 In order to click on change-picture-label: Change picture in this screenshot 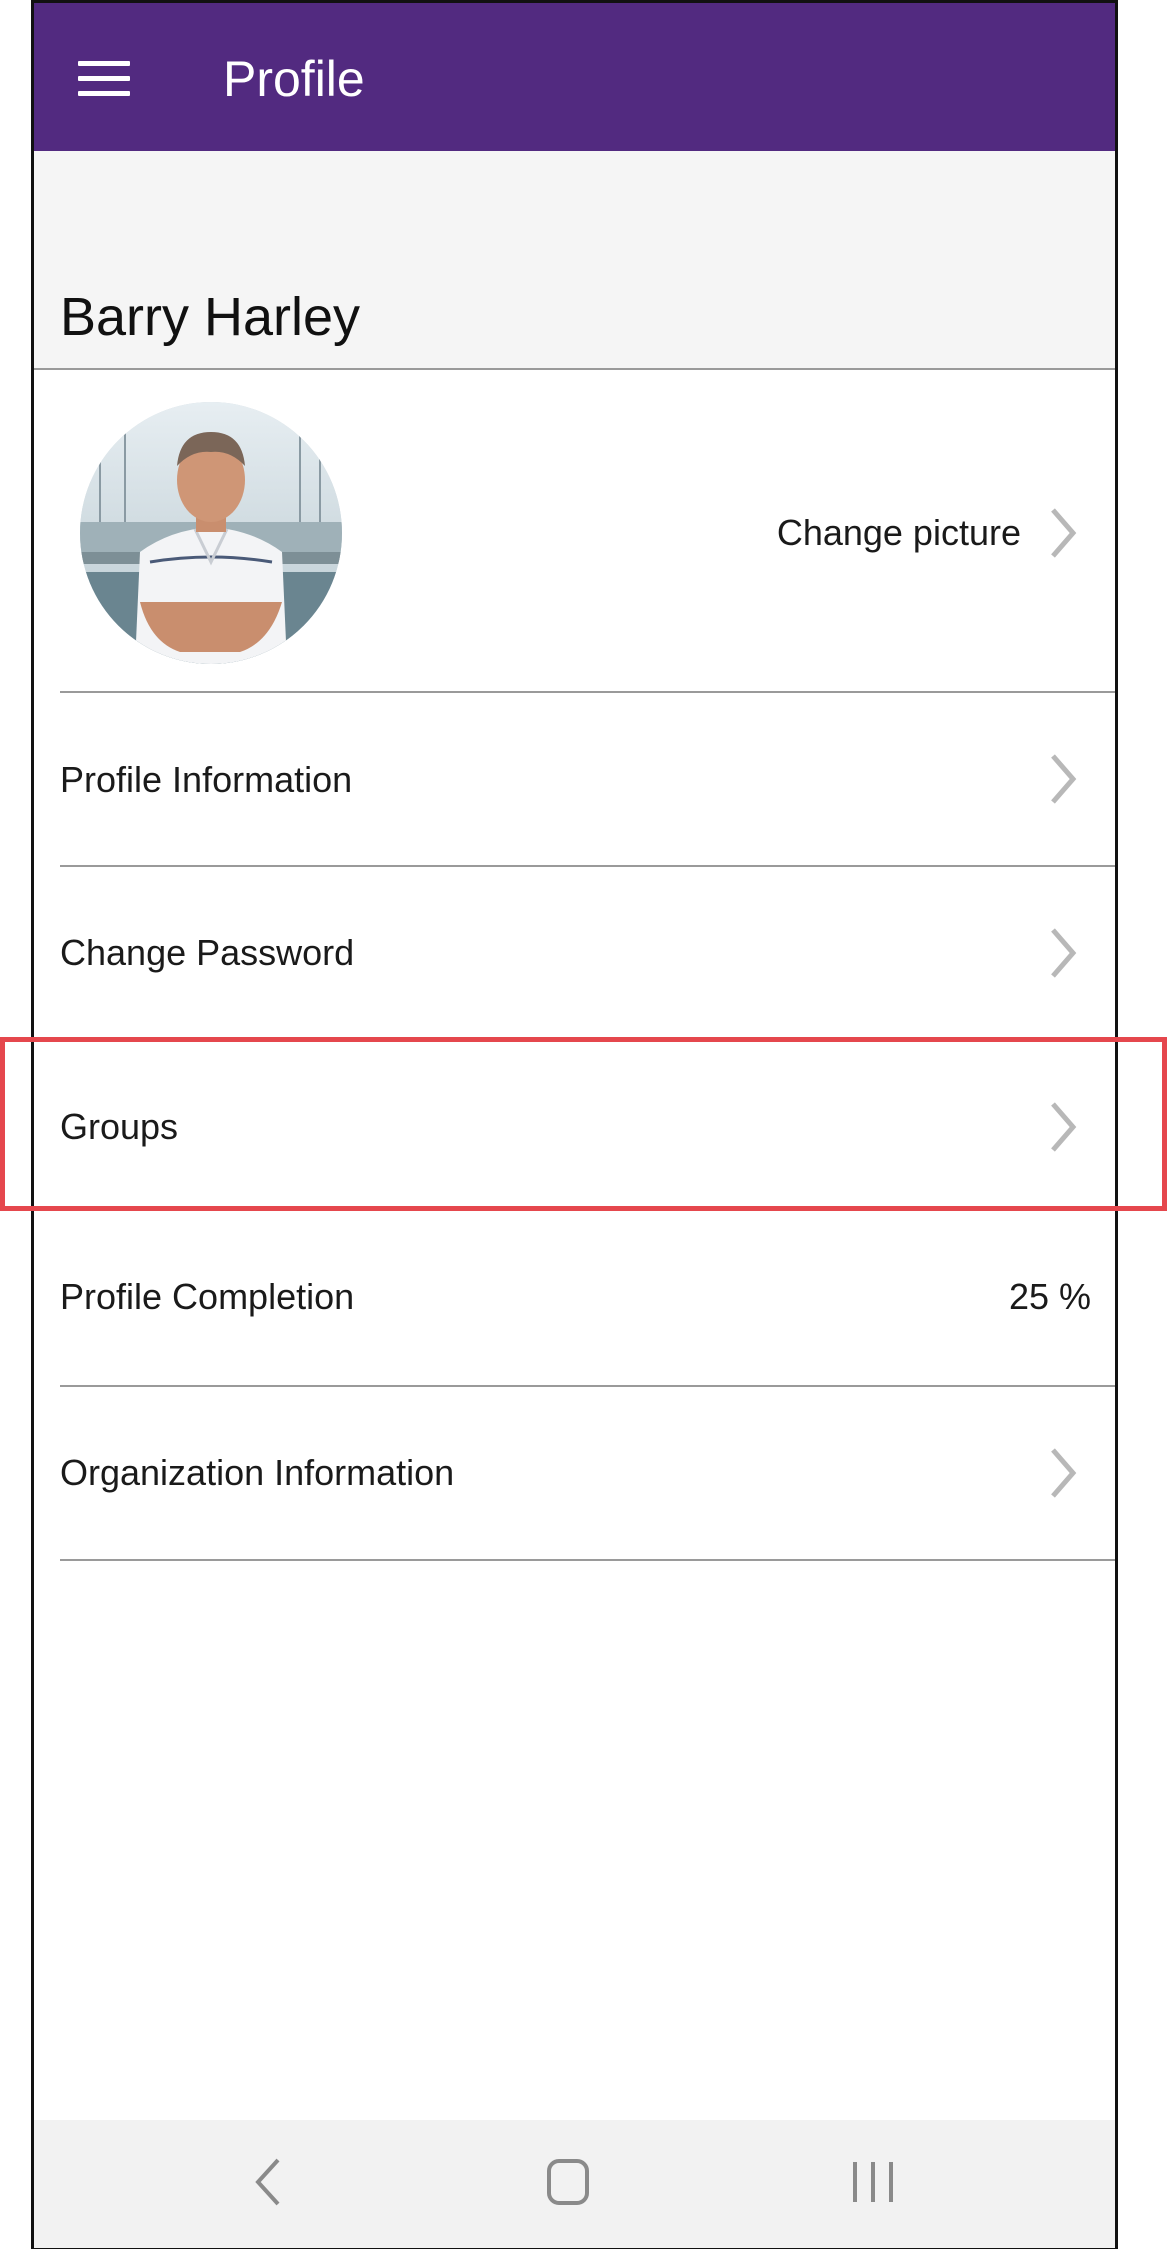, I will do `click(899, 533)`.